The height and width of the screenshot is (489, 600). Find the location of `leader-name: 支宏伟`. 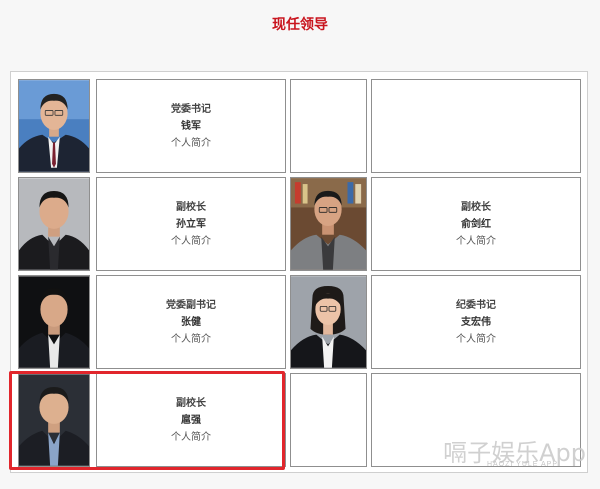

leader-name: 支宏伟 is located at coordinates (476, 322).